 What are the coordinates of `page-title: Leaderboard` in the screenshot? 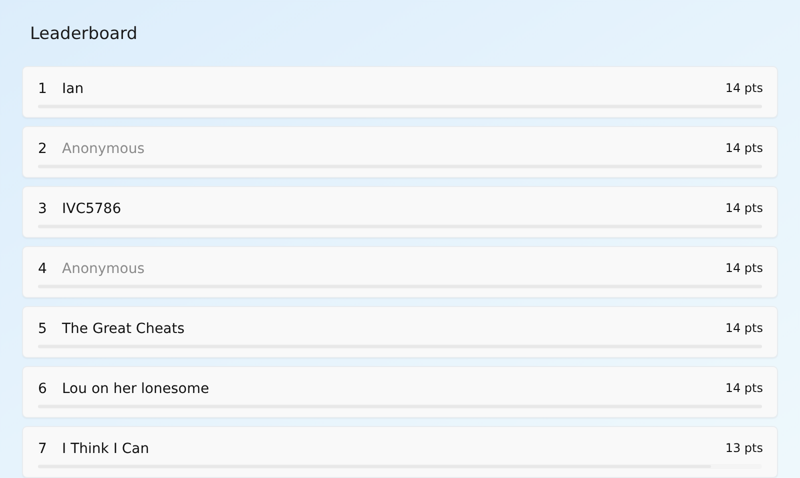 It's located at (84, 34).